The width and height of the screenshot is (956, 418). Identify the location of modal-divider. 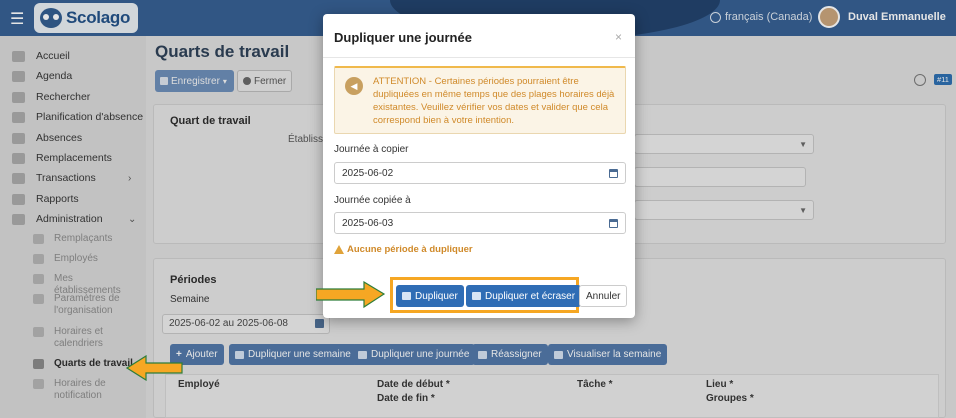
(479, 57).